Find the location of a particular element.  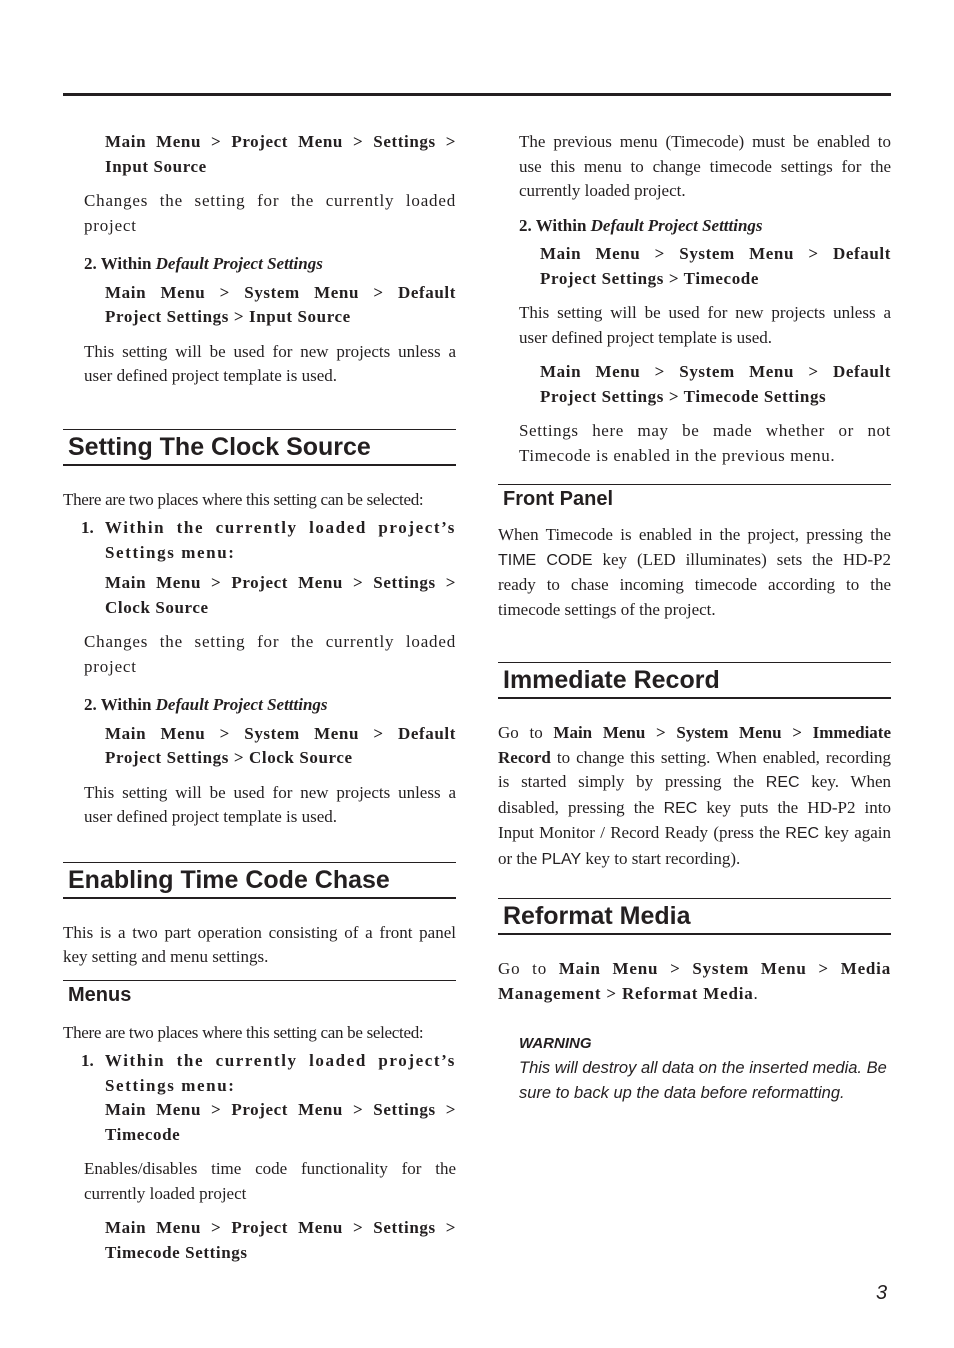

section-heading-time-code-chase: Enabling Time Code Chase is located at coordinates (259, 880).